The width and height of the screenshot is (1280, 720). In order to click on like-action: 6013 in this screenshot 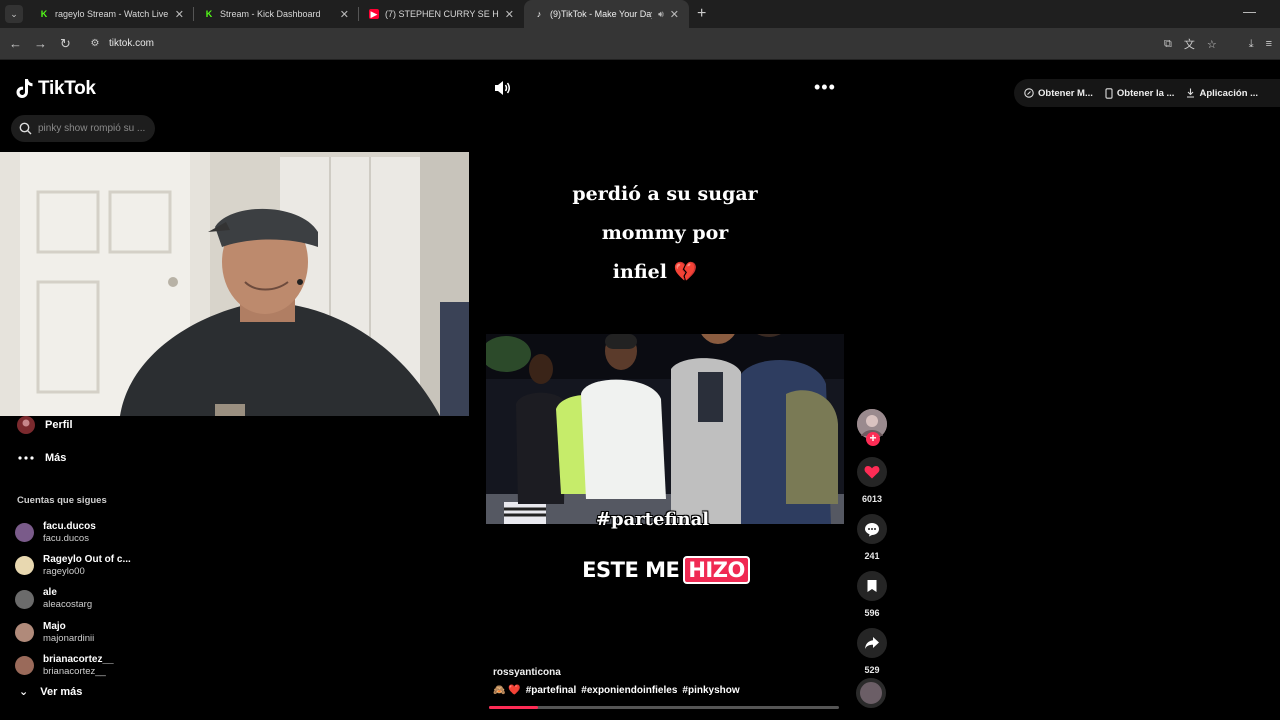, I will do `click(872, 480)`.